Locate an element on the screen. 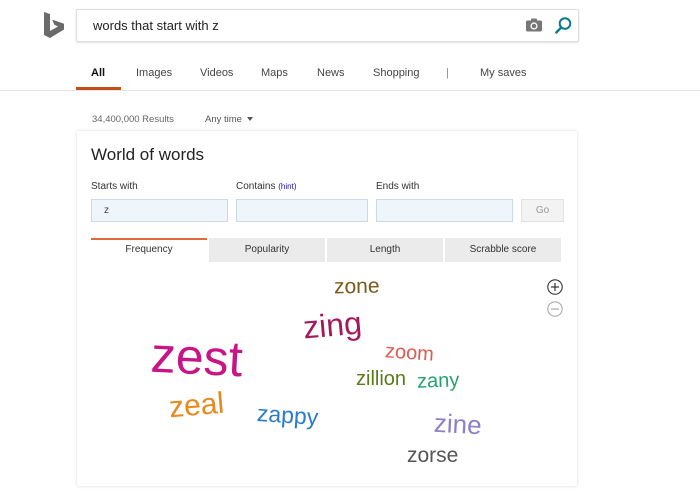  cloud-word-zeal: zeal is located at coordinates (197, 406).